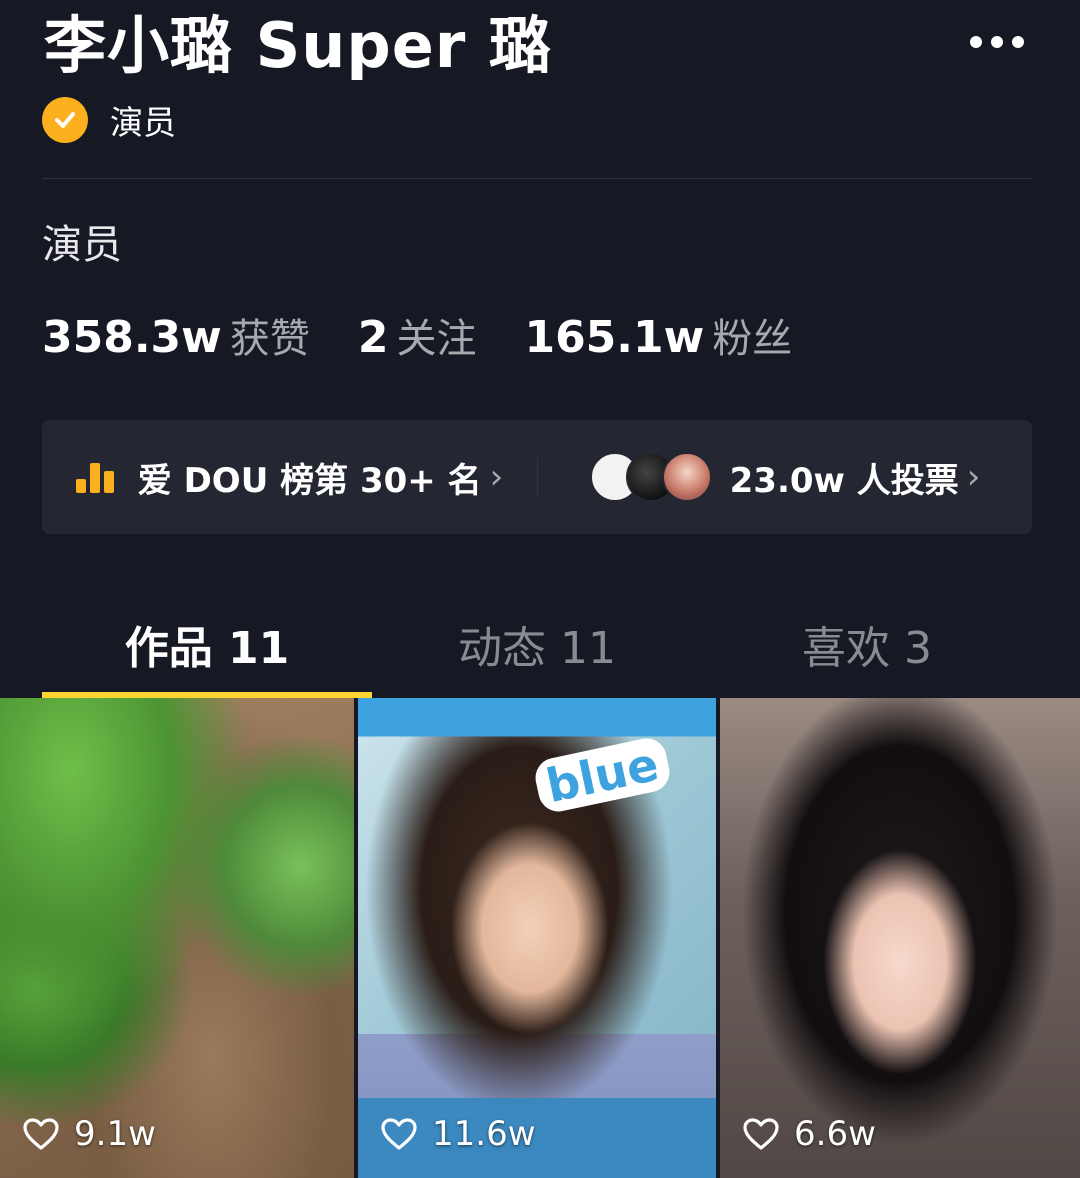 This screenshot has width=1080, height=1178. I want to click on votes-link: 23.0w 人投票 ›, so click(785, 477).